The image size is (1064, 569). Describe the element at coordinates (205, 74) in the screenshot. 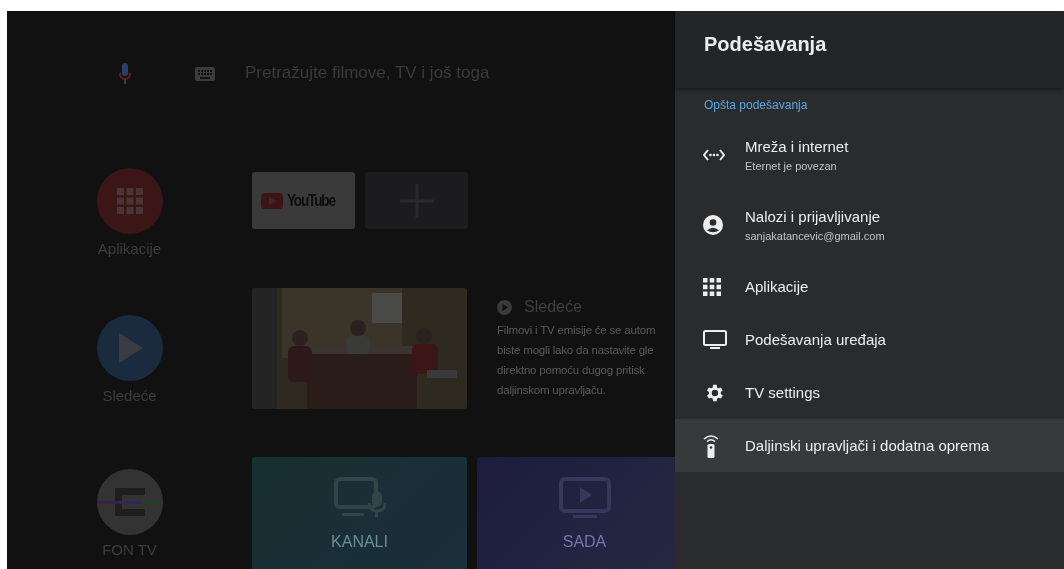

I see `keyboard-icon` at that location.